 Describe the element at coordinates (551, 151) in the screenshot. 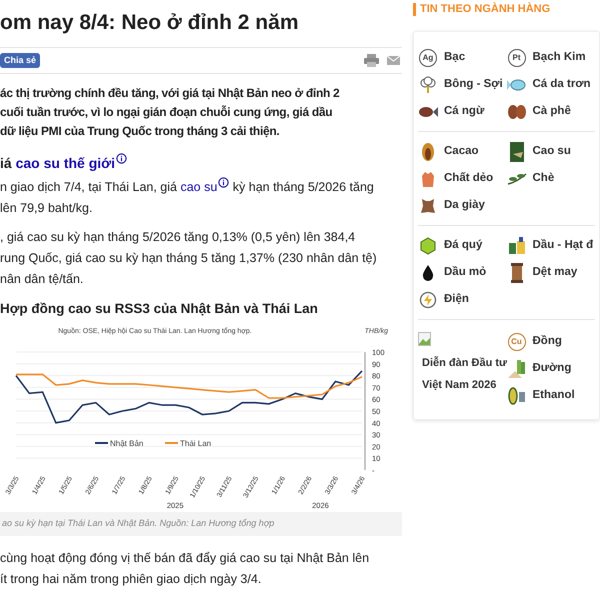

I see `category-link: Cao su` at that location.